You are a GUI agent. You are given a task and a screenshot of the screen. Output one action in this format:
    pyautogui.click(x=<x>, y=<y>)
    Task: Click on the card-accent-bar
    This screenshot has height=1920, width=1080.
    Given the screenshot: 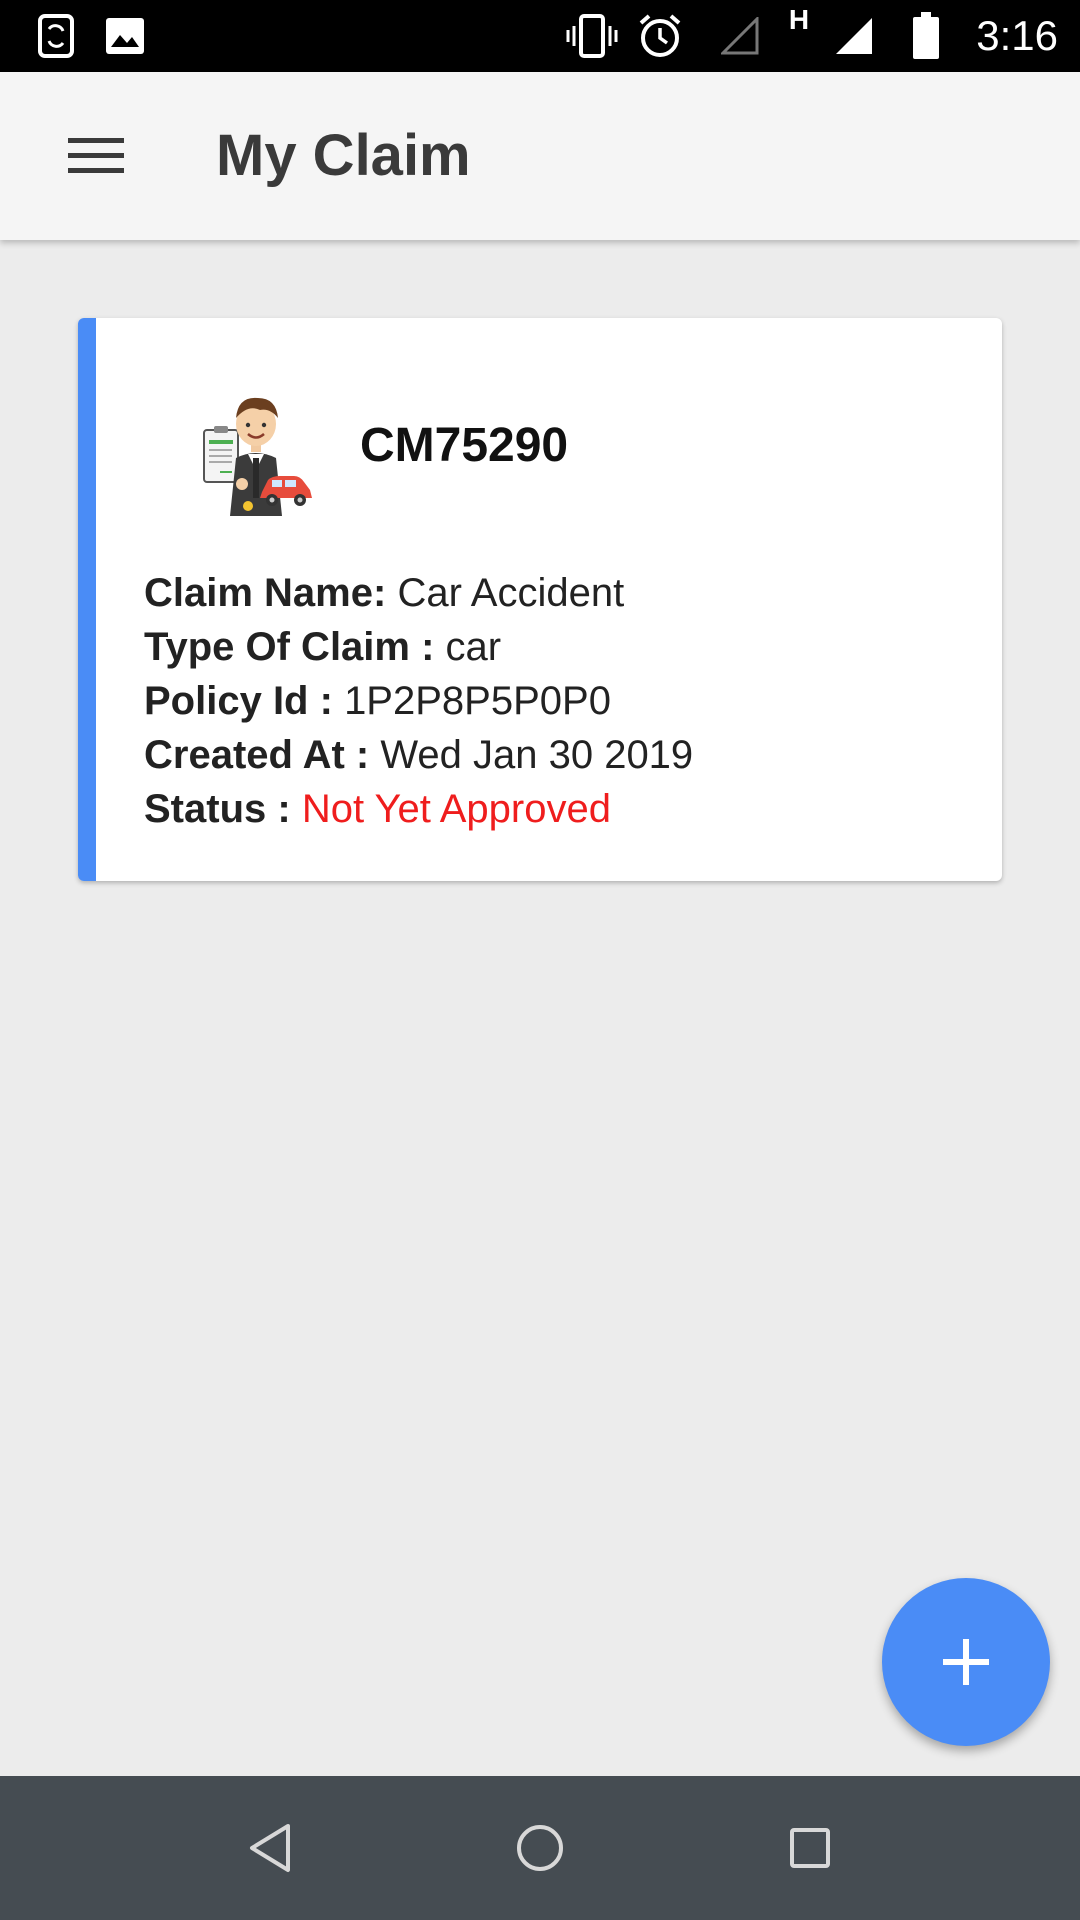 What is the action you would take?
    pyautogui.click(x=87, y=599)
    